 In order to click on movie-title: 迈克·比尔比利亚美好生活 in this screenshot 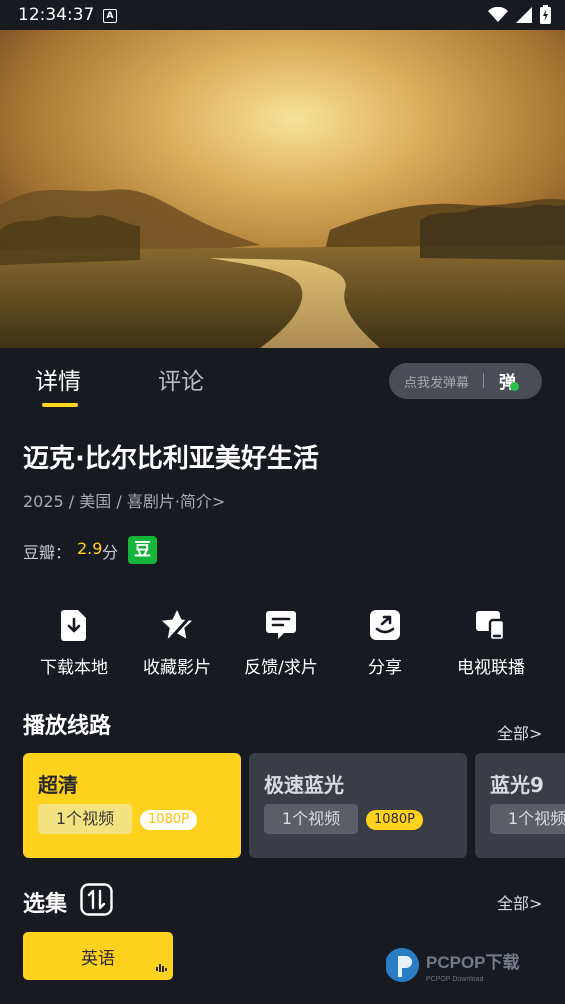, I will do `click(171, 459)`.